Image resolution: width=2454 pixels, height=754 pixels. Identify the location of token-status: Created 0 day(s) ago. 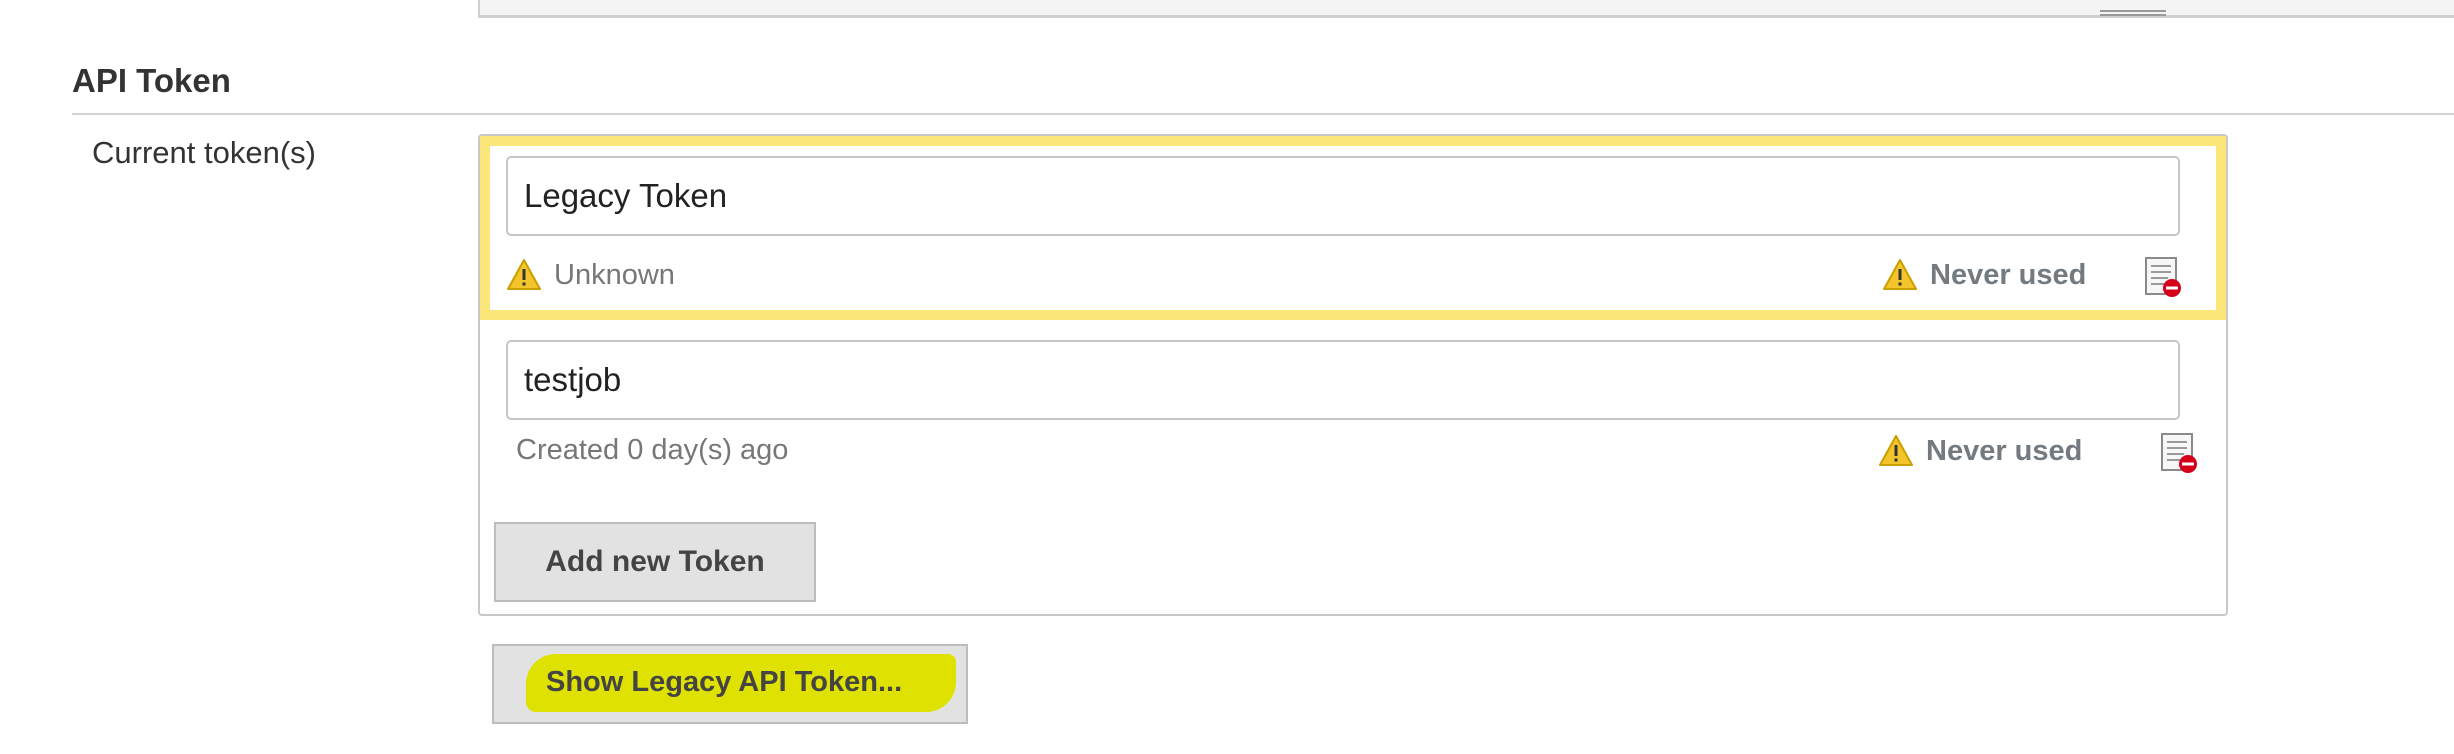
(652, 450).